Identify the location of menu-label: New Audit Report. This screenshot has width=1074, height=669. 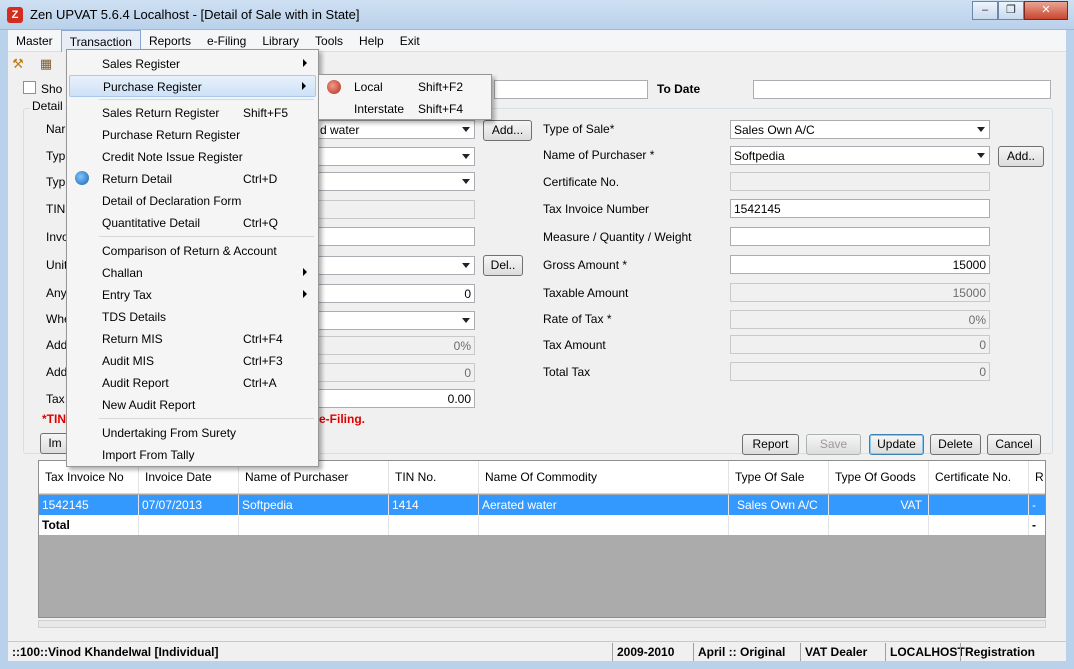
(149, 405).